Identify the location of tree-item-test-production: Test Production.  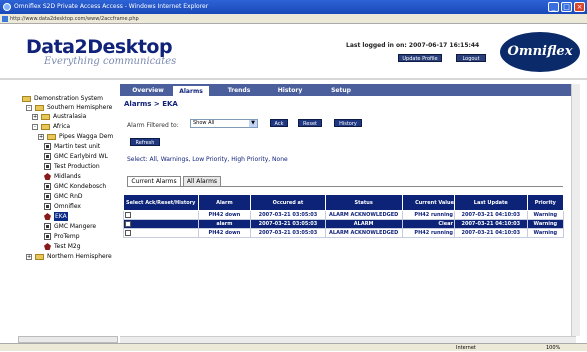
(72, 166).